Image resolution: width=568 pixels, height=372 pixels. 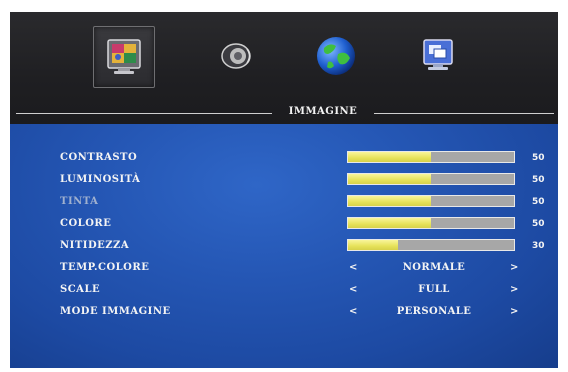 What do you see at coordinates (434, 289) in the screenshot?
I see `setting-option-value: FULL` at bounding box center [434, 289].